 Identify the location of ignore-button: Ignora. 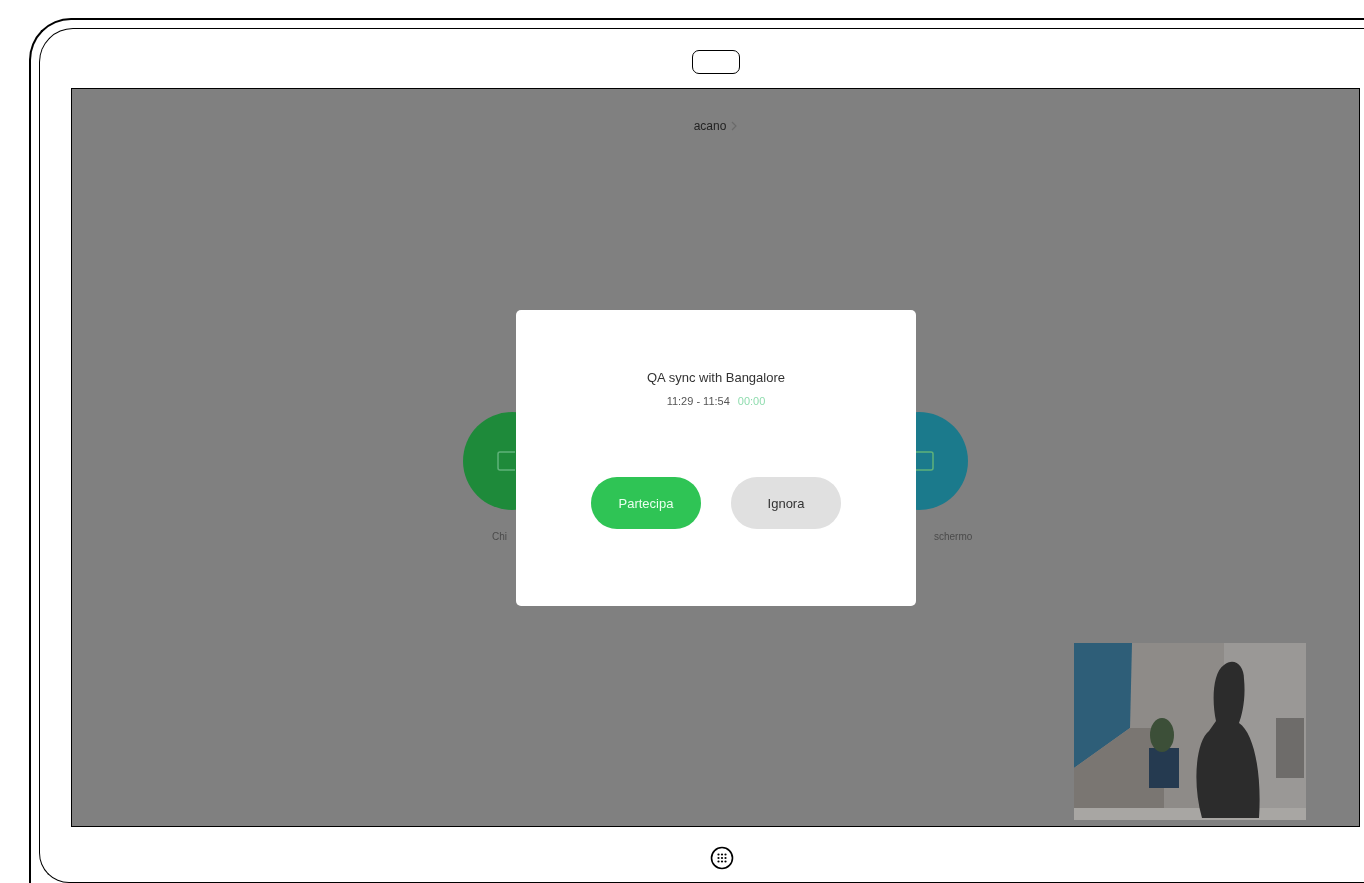
(786, 503).